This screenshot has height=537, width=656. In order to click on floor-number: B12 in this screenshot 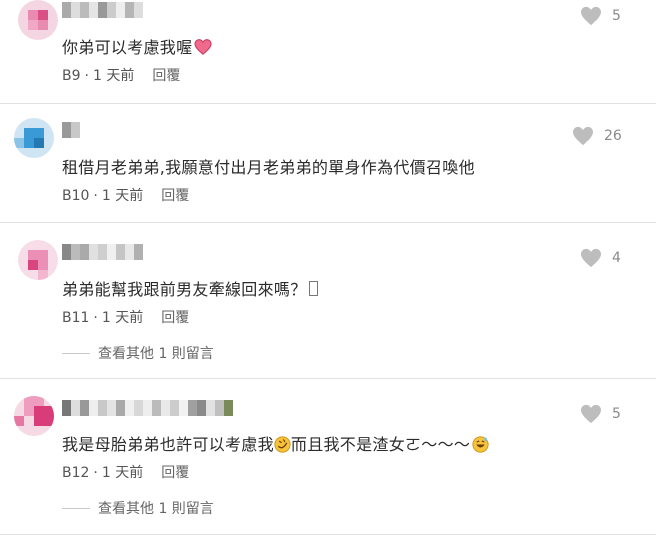, I will do `click(76, 473)`.